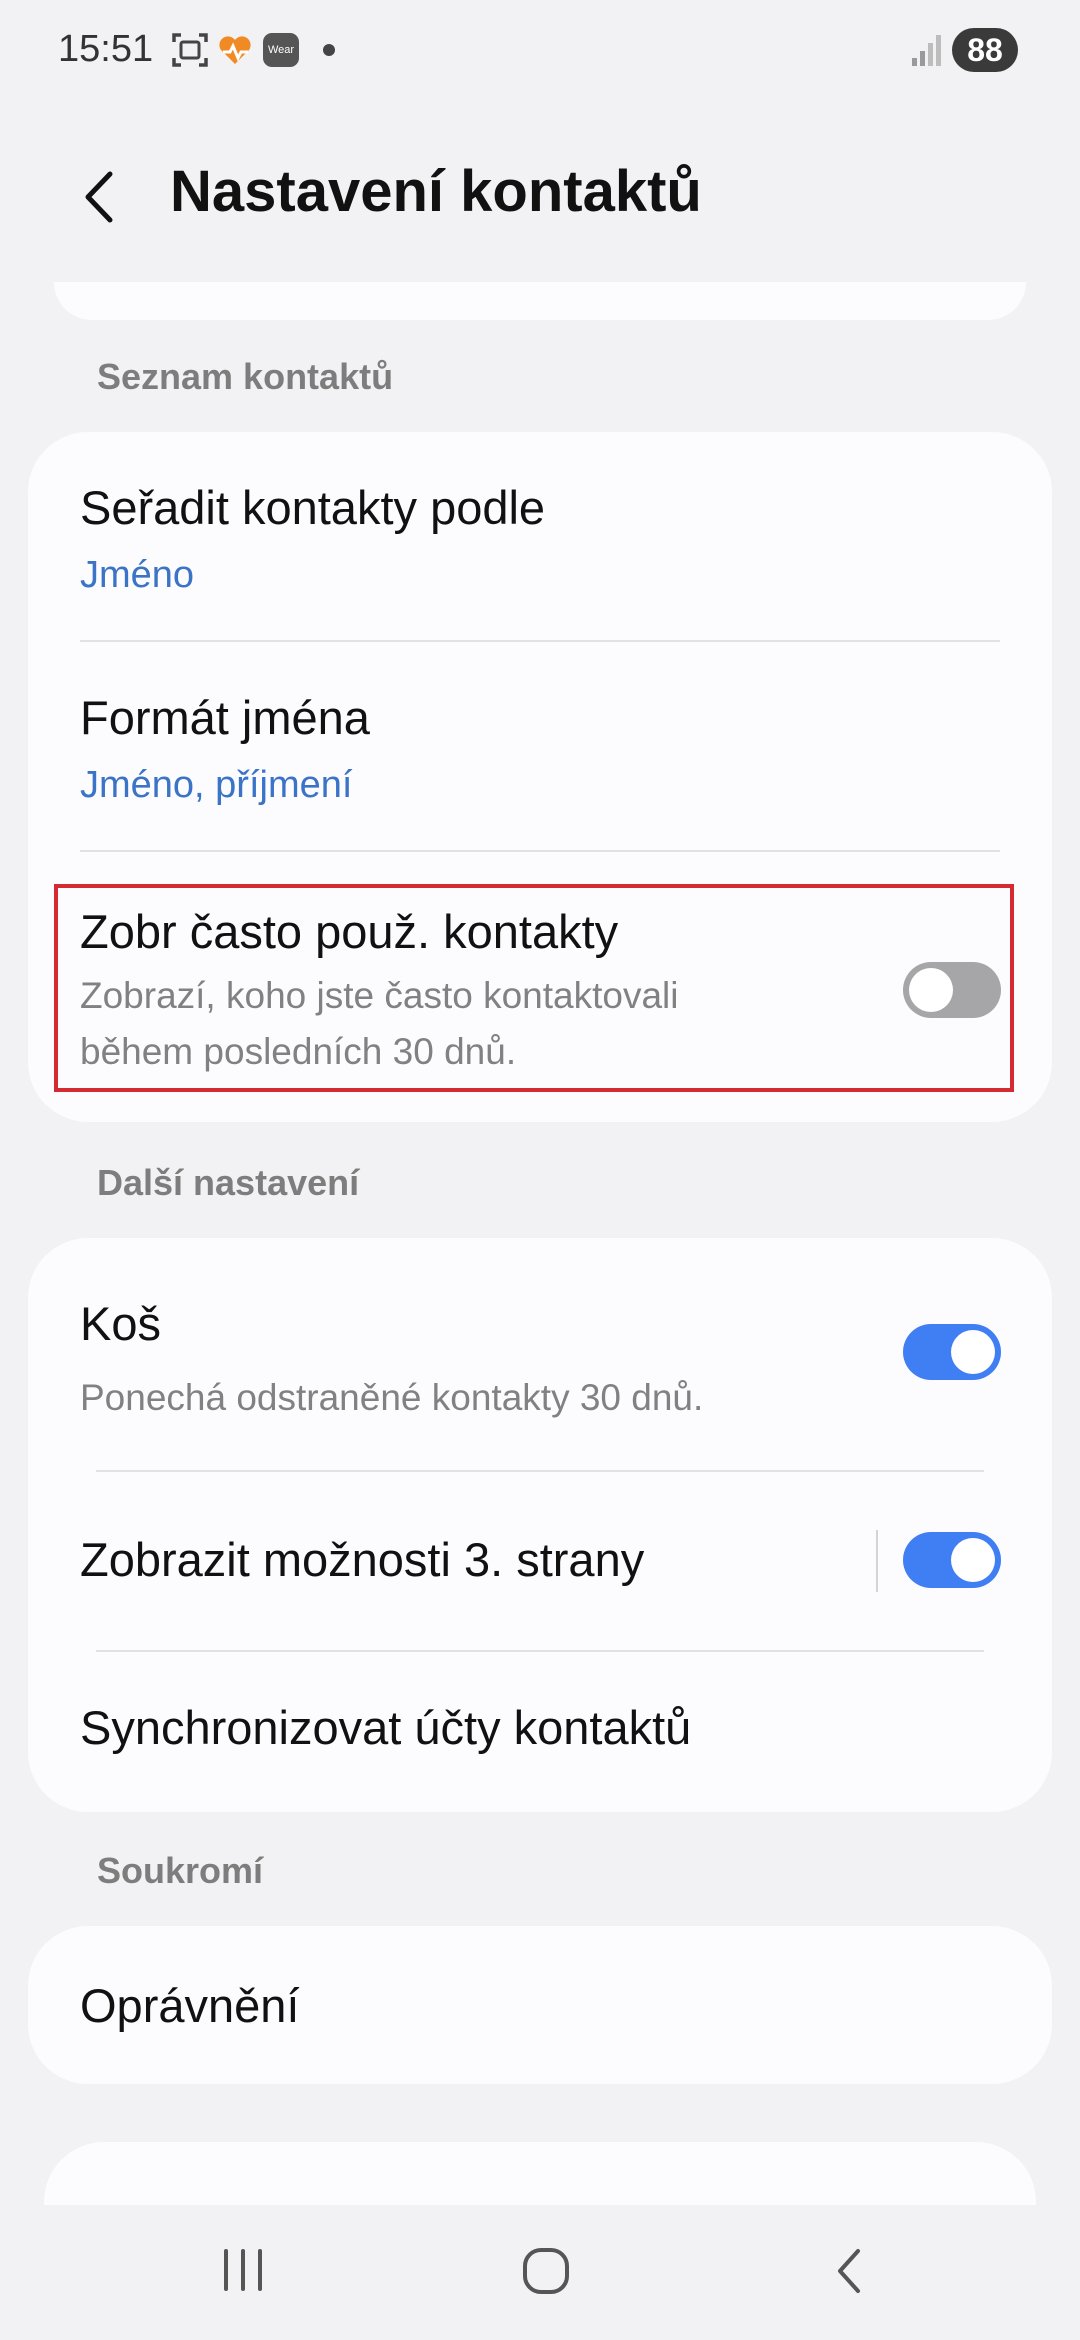 Image resolution: width=1080 pixels, height=2340 pixels. I want to click on third-party-setting: Zobrazit možnosti 3. strany, so click(540, 1561).